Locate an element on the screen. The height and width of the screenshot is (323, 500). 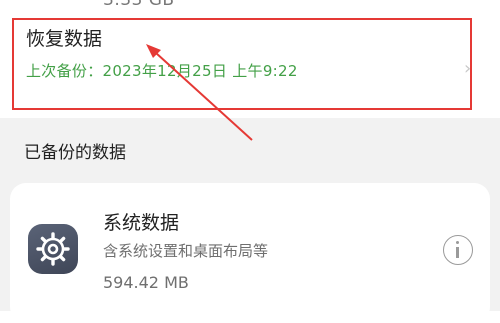
system-data-size: 594.42 MB is located at coordinates (146, 282).